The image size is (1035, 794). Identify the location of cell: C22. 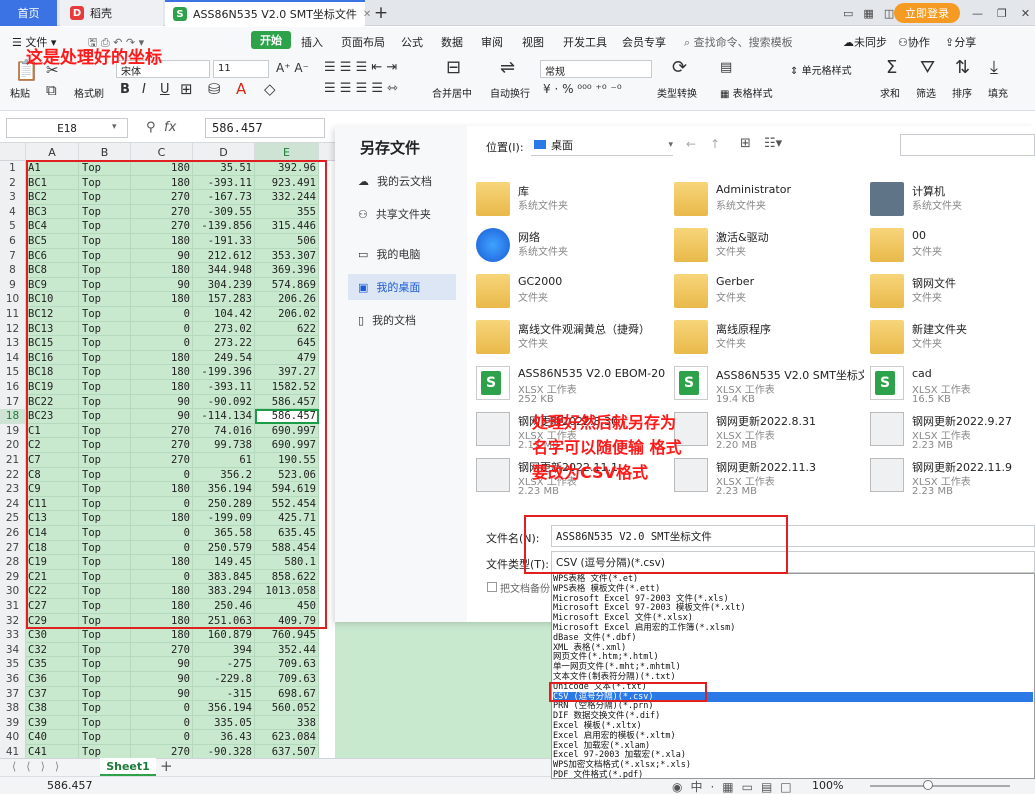
(52, 591).